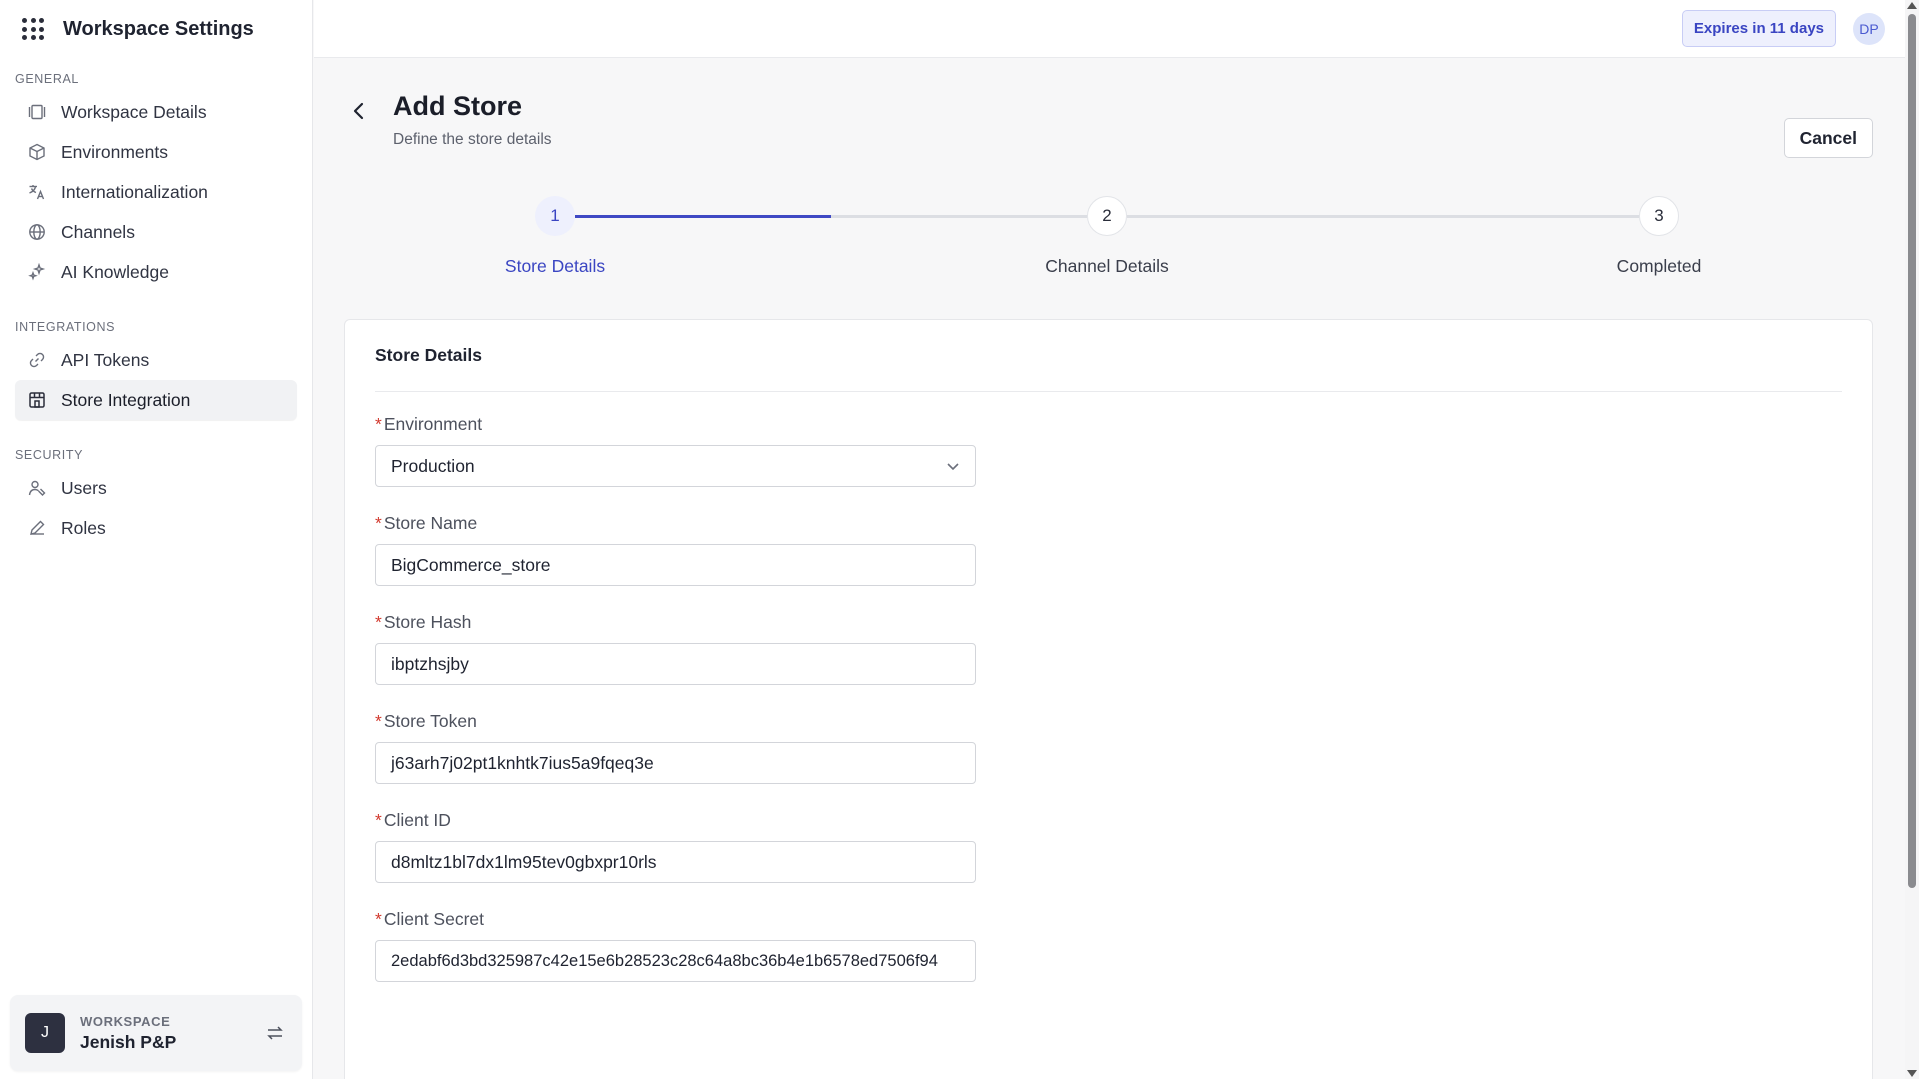  I want to click on step-1-label: Store Details, so click(555, 266).